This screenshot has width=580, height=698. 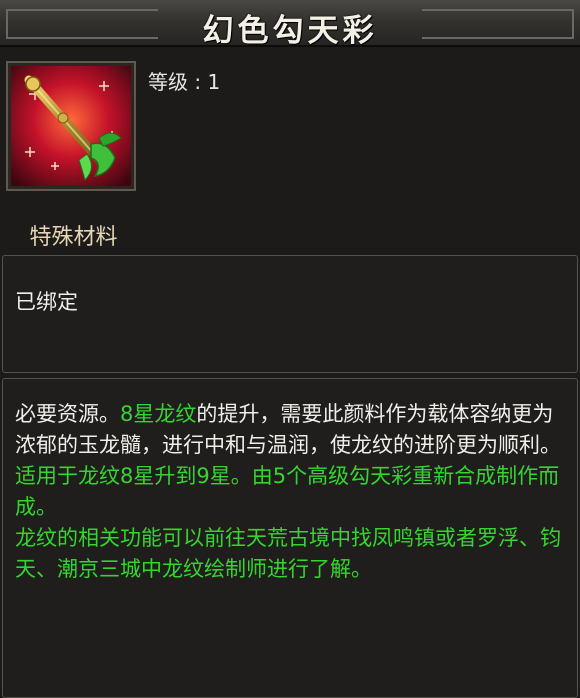 I want to click on item-type-label: 特殊材料, so click(x=73, y=237).